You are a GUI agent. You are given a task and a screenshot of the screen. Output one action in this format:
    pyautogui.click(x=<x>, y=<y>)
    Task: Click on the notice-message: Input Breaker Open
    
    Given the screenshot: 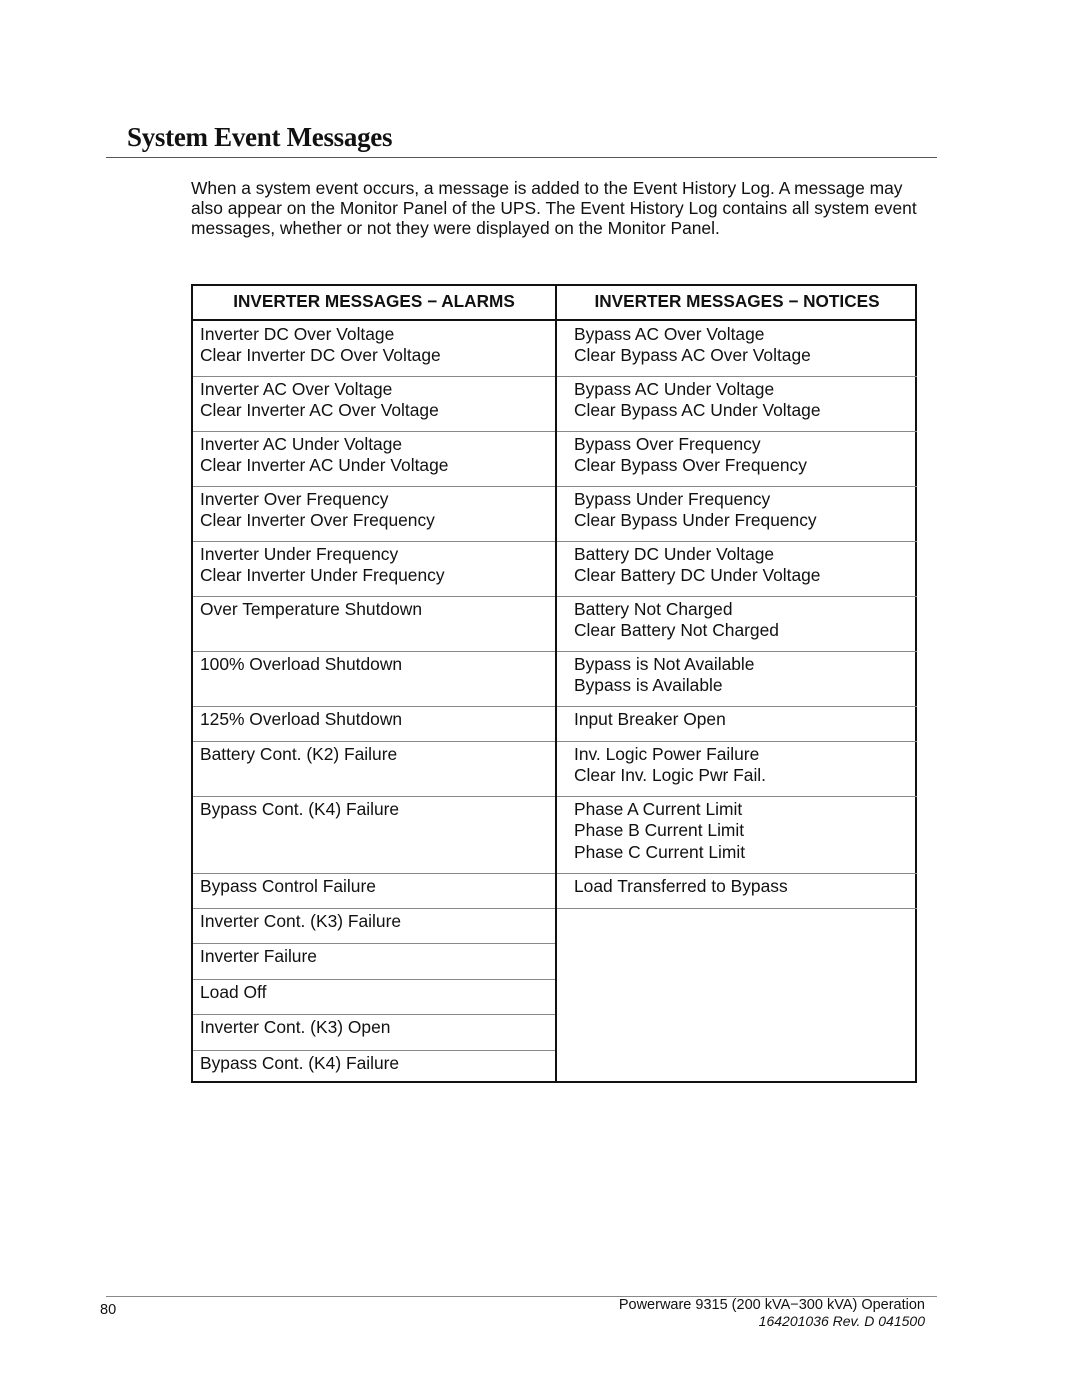 What is the action you would take?
    pyautogui.click(x=650, y=718)
    